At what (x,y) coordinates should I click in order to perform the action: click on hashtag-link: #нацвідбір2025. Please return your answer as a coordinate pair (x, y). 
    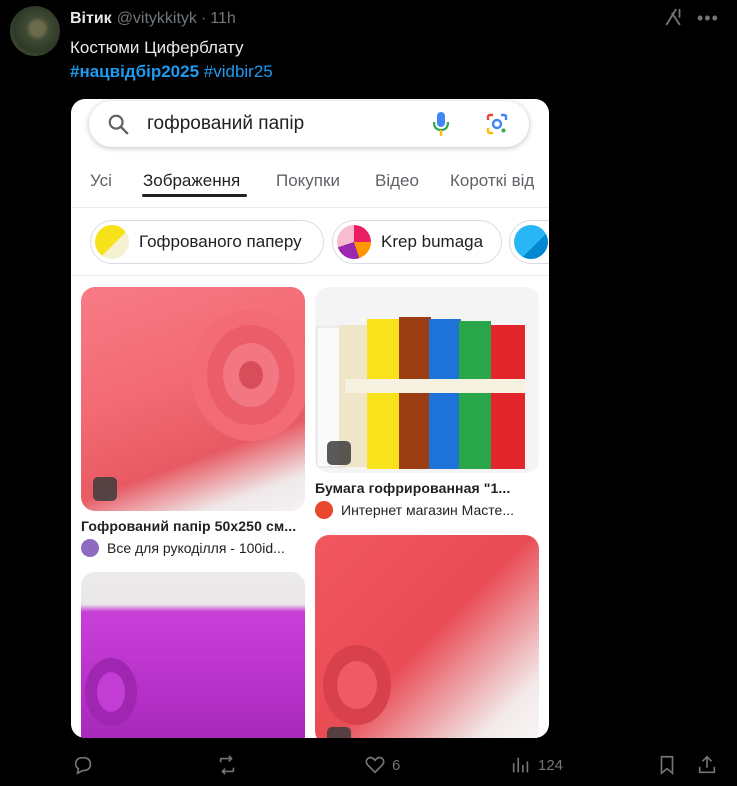
    Looking at the image, I should click on (134, 71).